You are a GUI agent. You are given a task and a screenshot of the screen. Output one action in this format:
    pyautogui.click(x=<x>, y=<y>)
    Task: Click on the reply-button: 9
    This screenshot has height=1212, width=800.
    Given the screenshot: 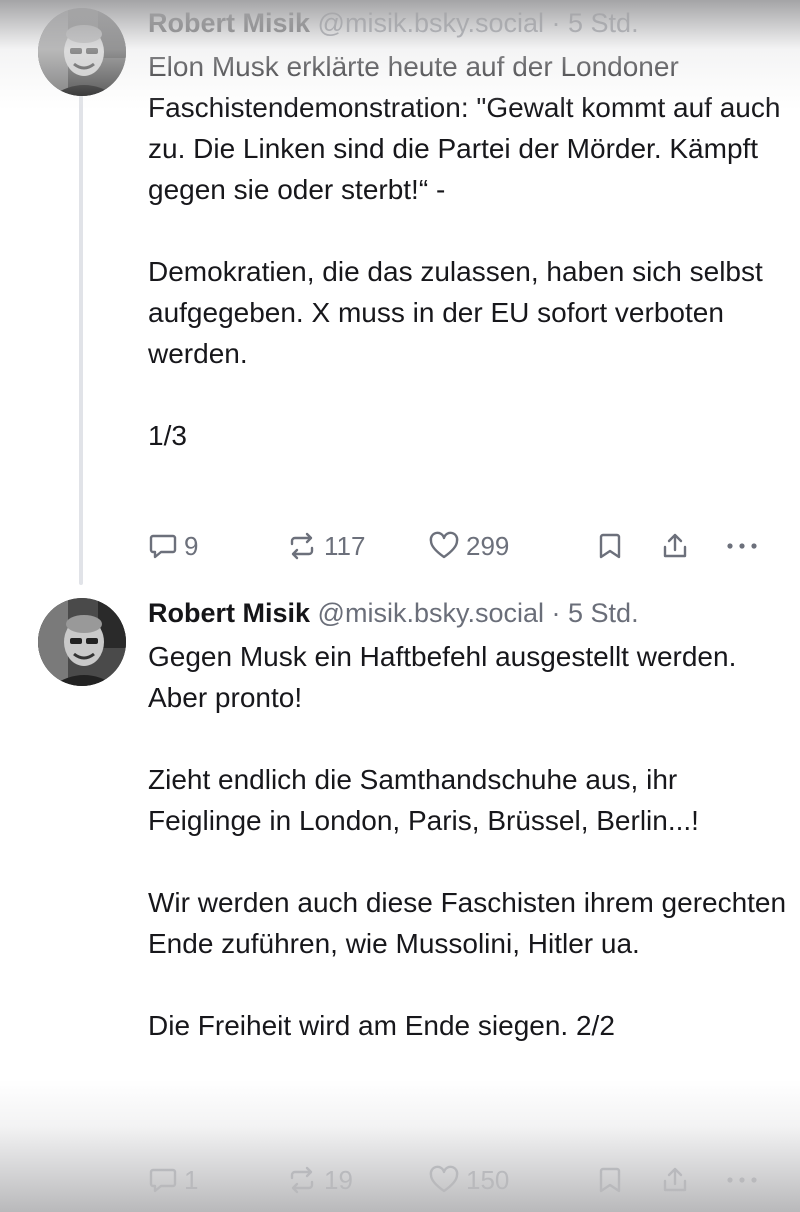 What is the action you would take?
    pyautogui.click(x=173, y=546)
    